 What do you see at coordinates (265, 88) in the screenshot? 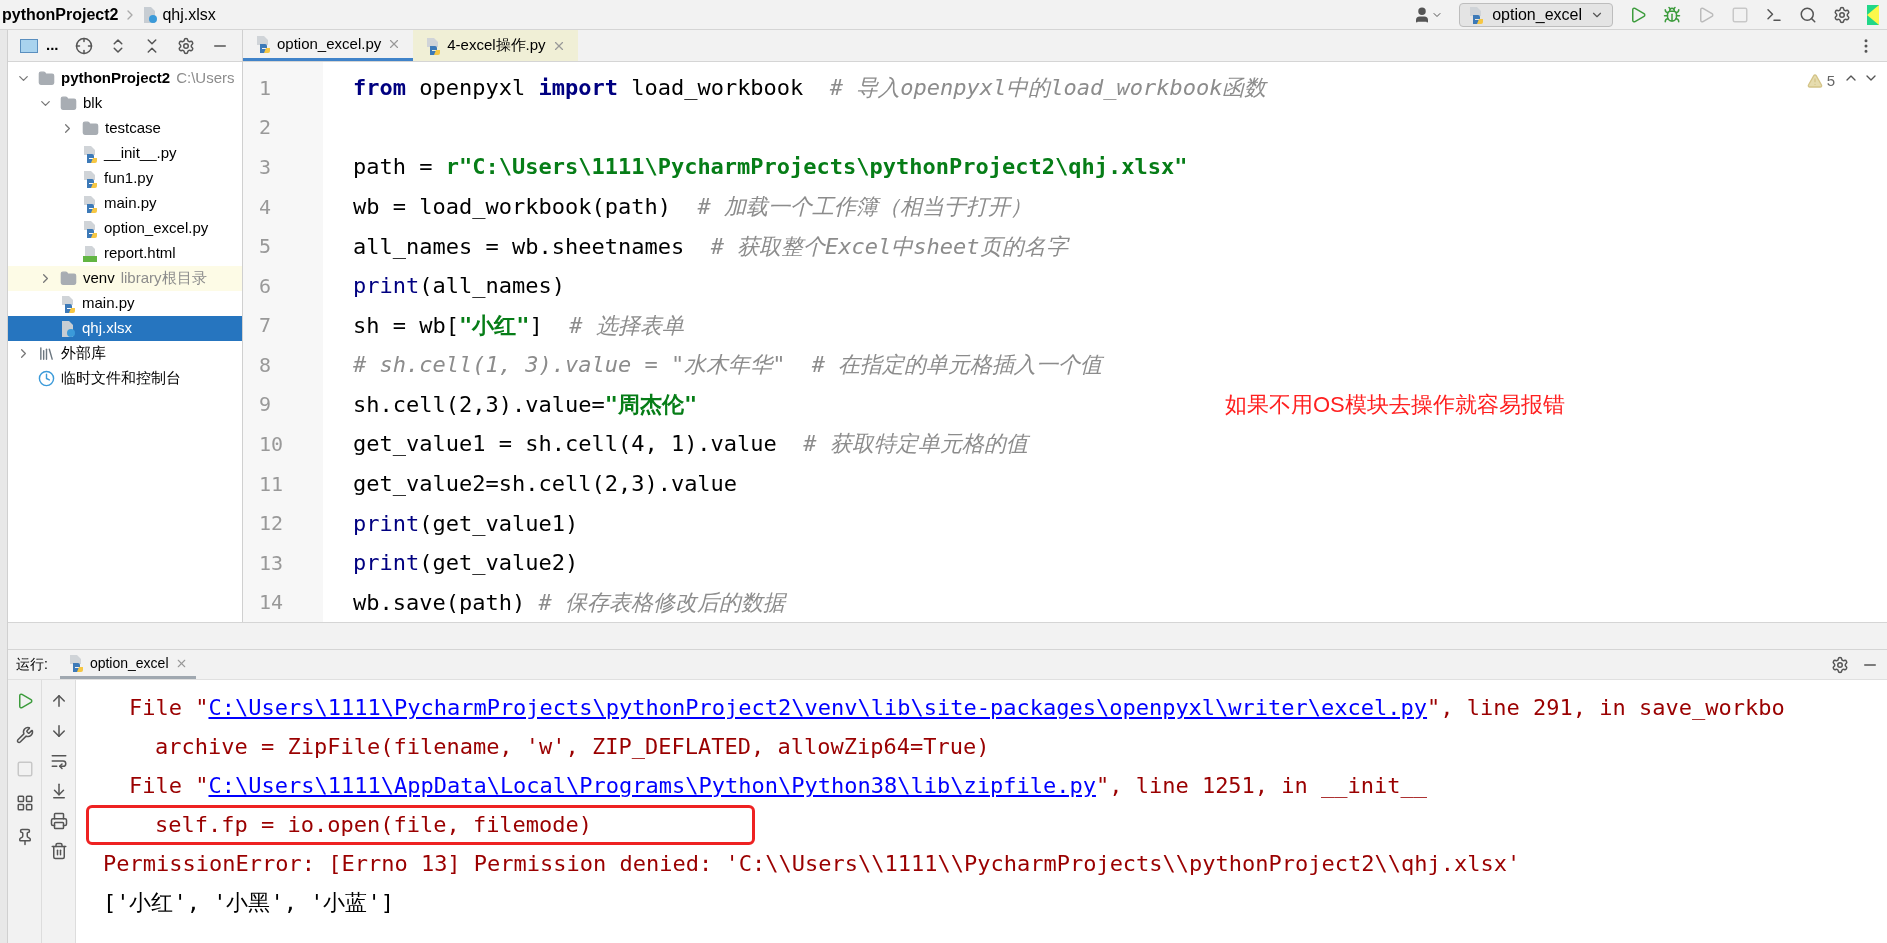
I see `line-number: 1` at bounding box center [265, 88].